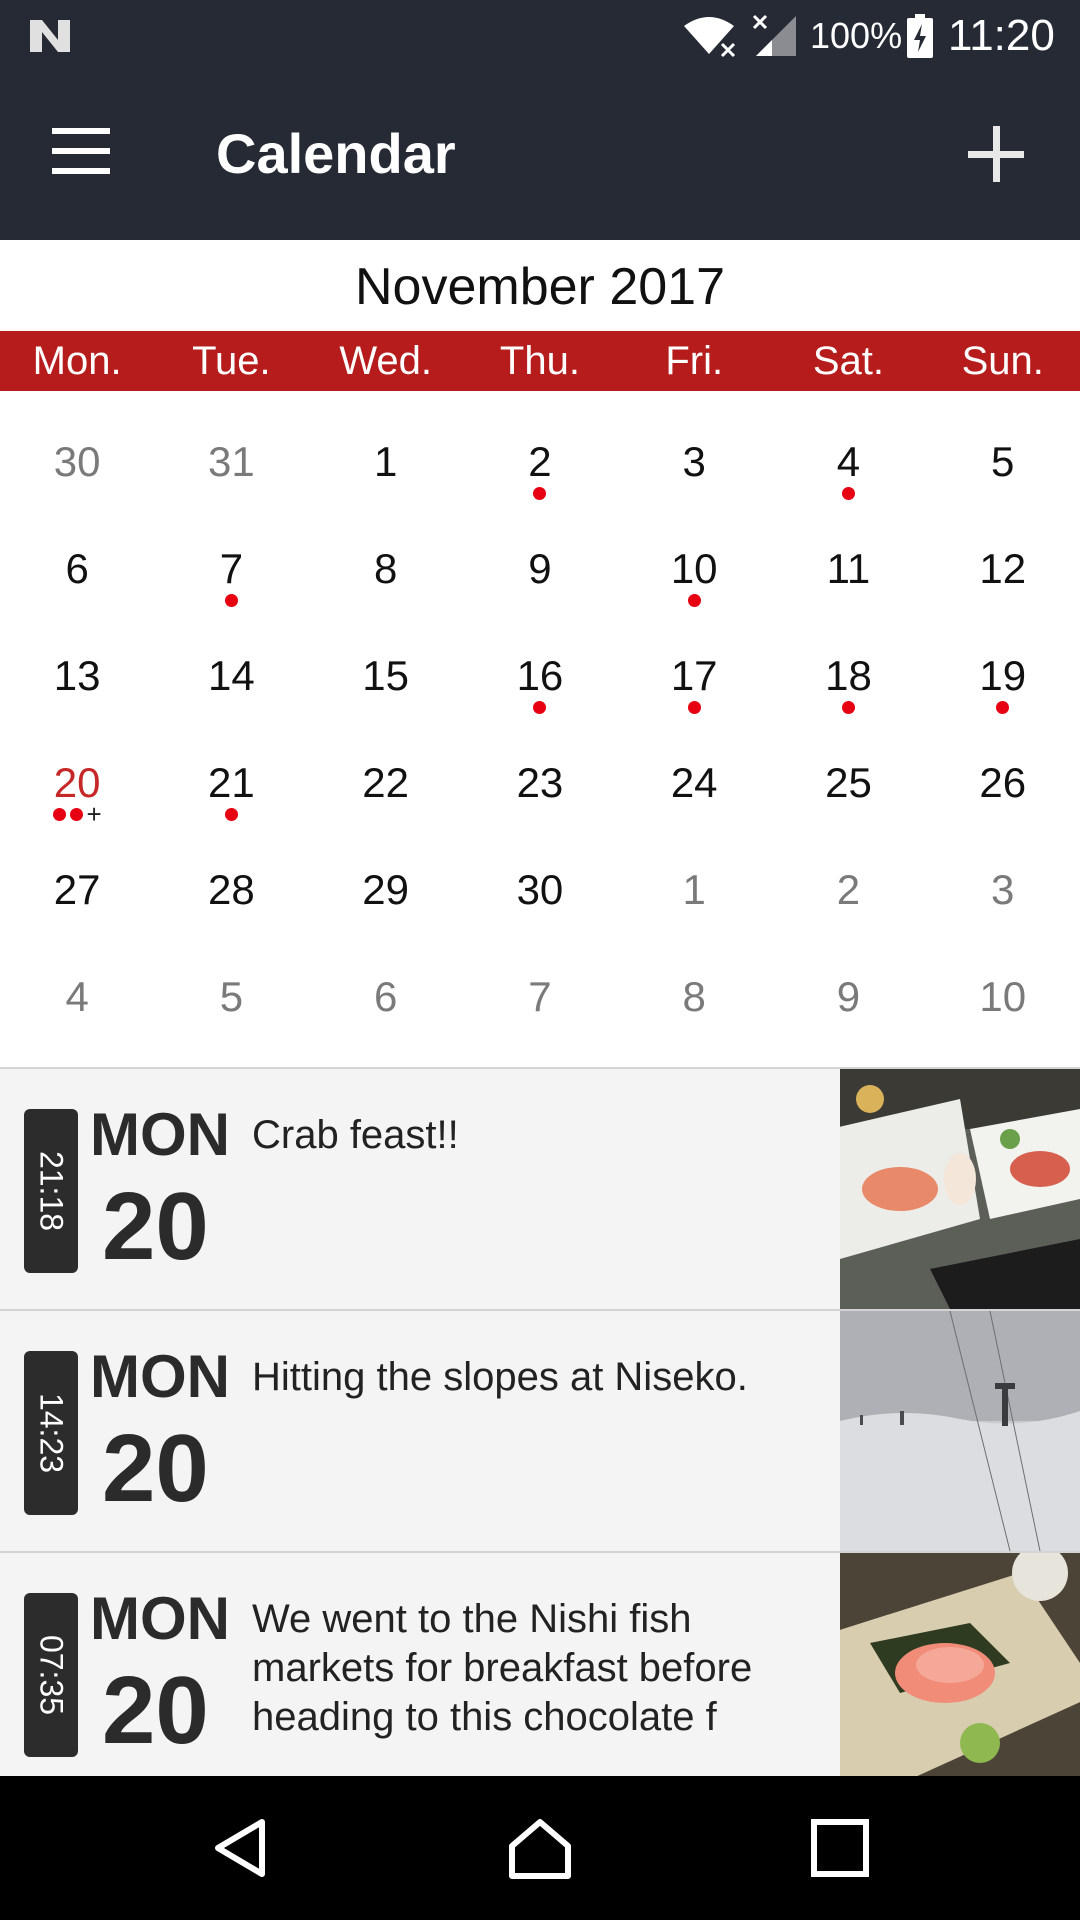 This screenshot has height=1920, width=1080. I want to click on day-number: 29, so click(386, 889).